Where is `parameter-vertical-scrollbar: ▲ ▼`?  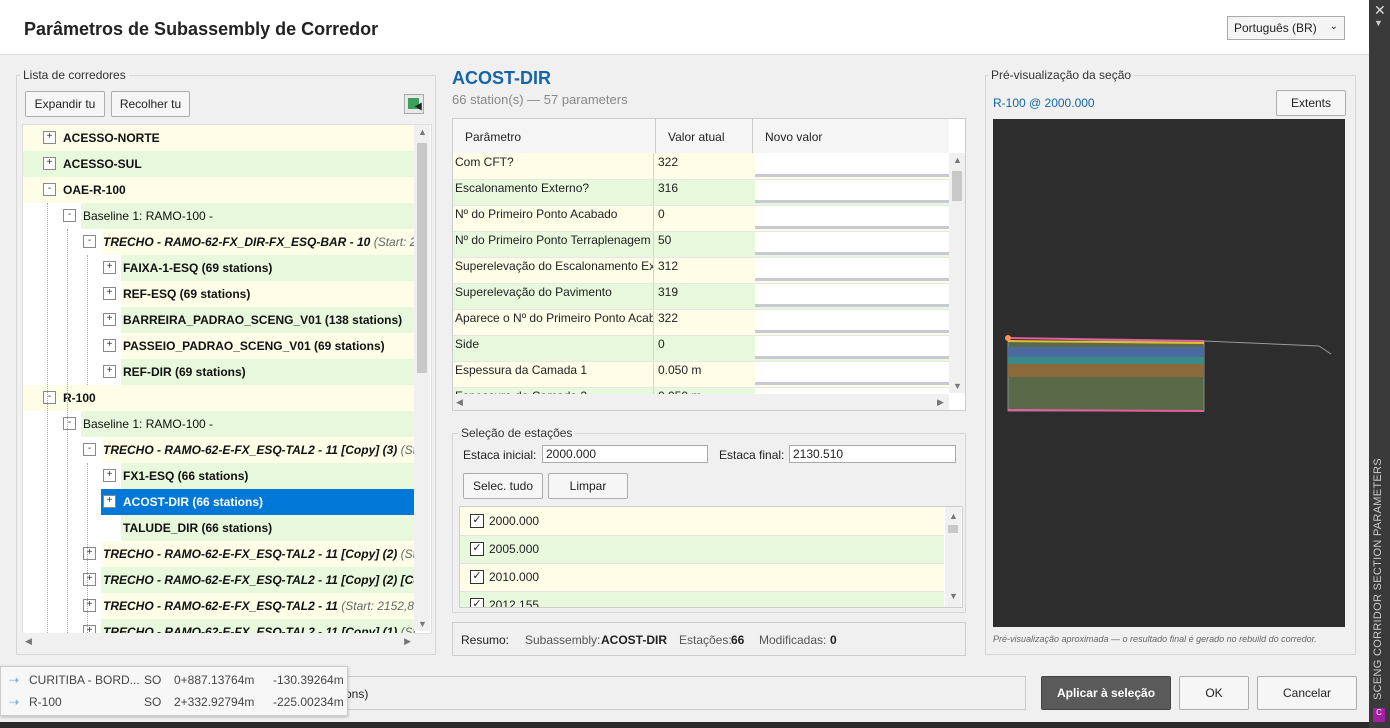
parameter-vertical-scrollbar: ▲ ▼ is located at coordinates (957, 273).